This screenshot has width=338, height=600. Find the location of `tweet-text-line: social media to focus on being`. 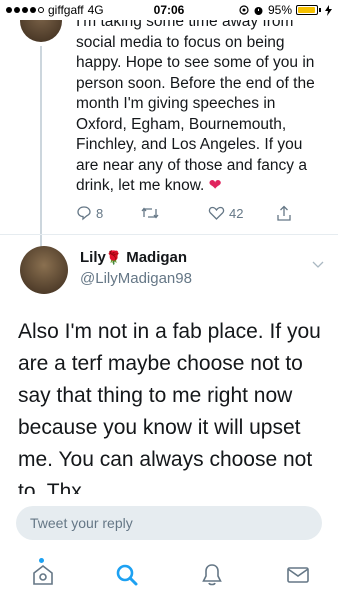

tweet-text-line: social media to focus on being is located at coordinates (180, 42).